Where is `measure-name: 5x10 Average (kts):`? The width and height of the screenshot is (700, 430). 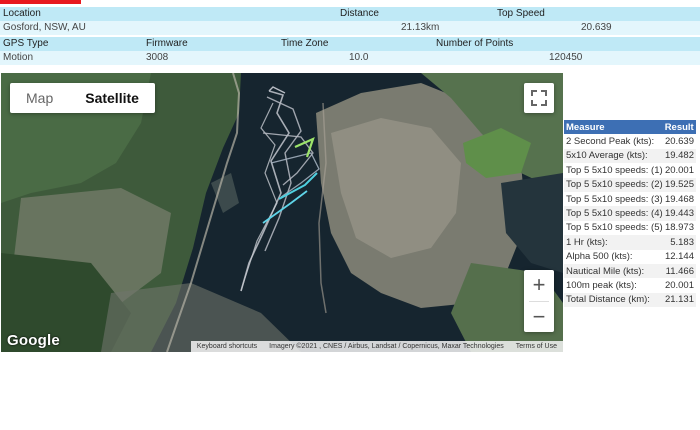
measure-name: 5x10 Average (kts): is located at coordinates (613, 156).